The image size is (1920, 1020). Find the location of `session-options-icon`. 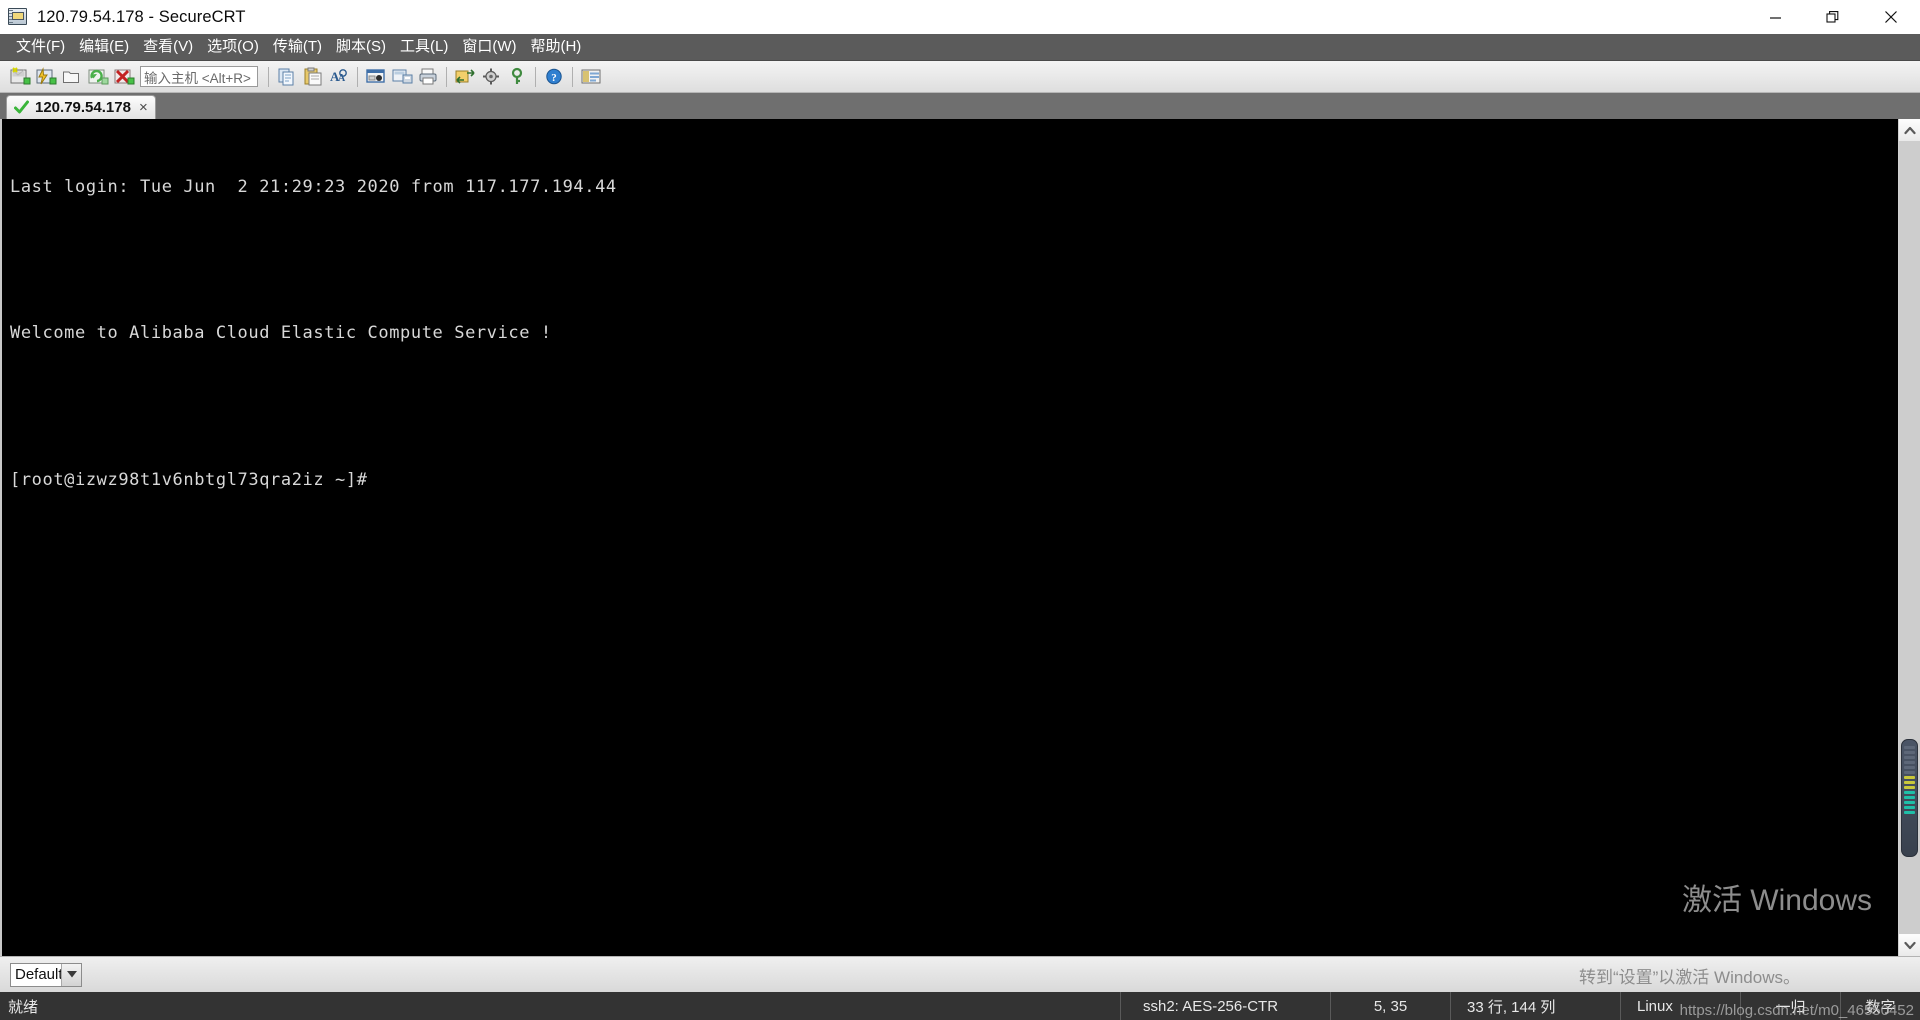

session-options-icon is located at coordinates (491, 77).